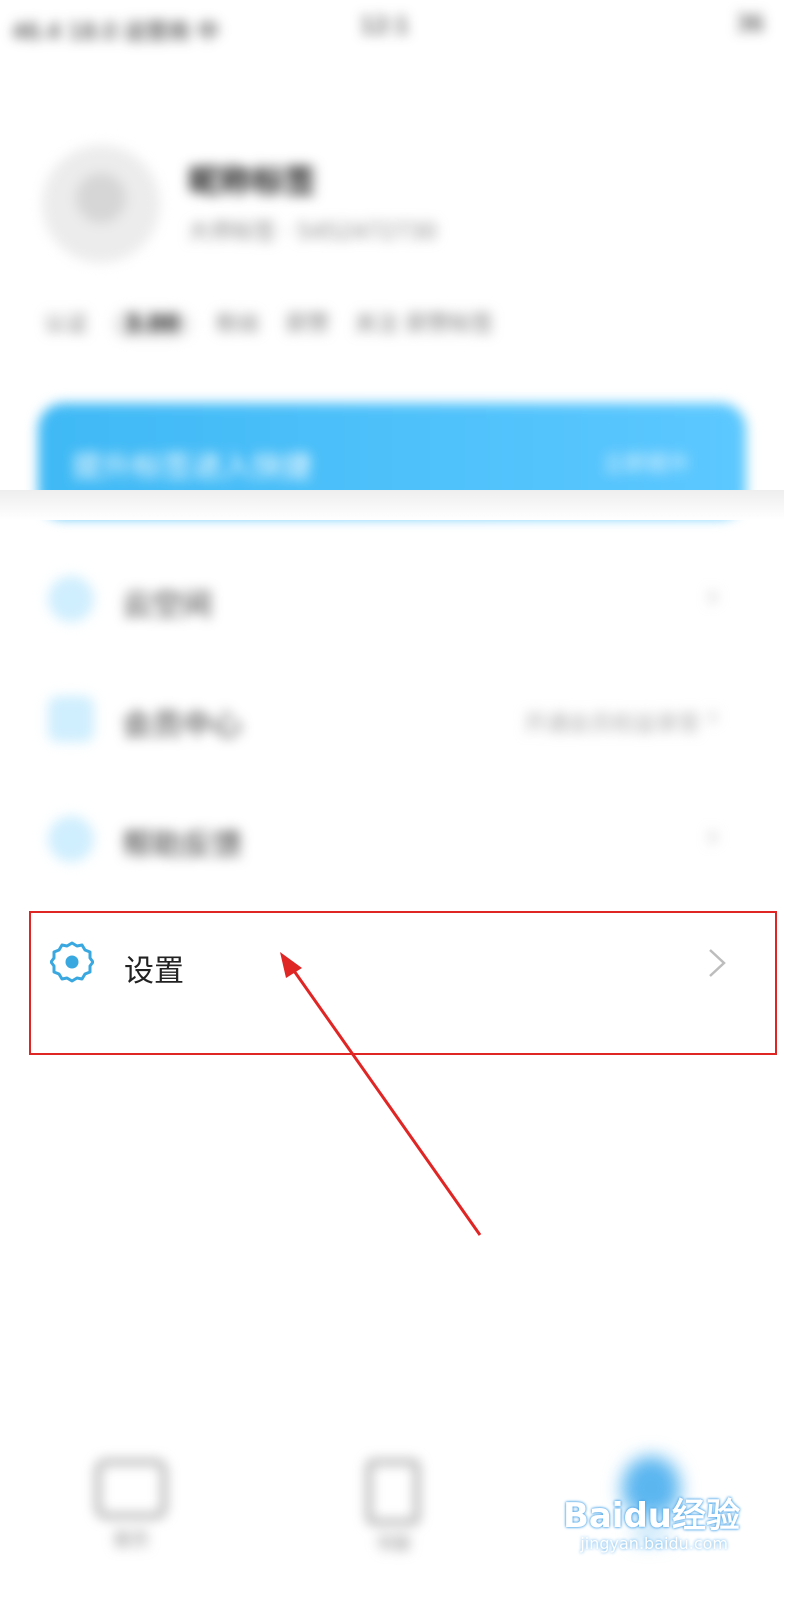 This screenshot has height=1600, width=800. What do you see at coordinates (71, 719) in the screenshot?
I see `member-icon` at bounding box center [71, 719].